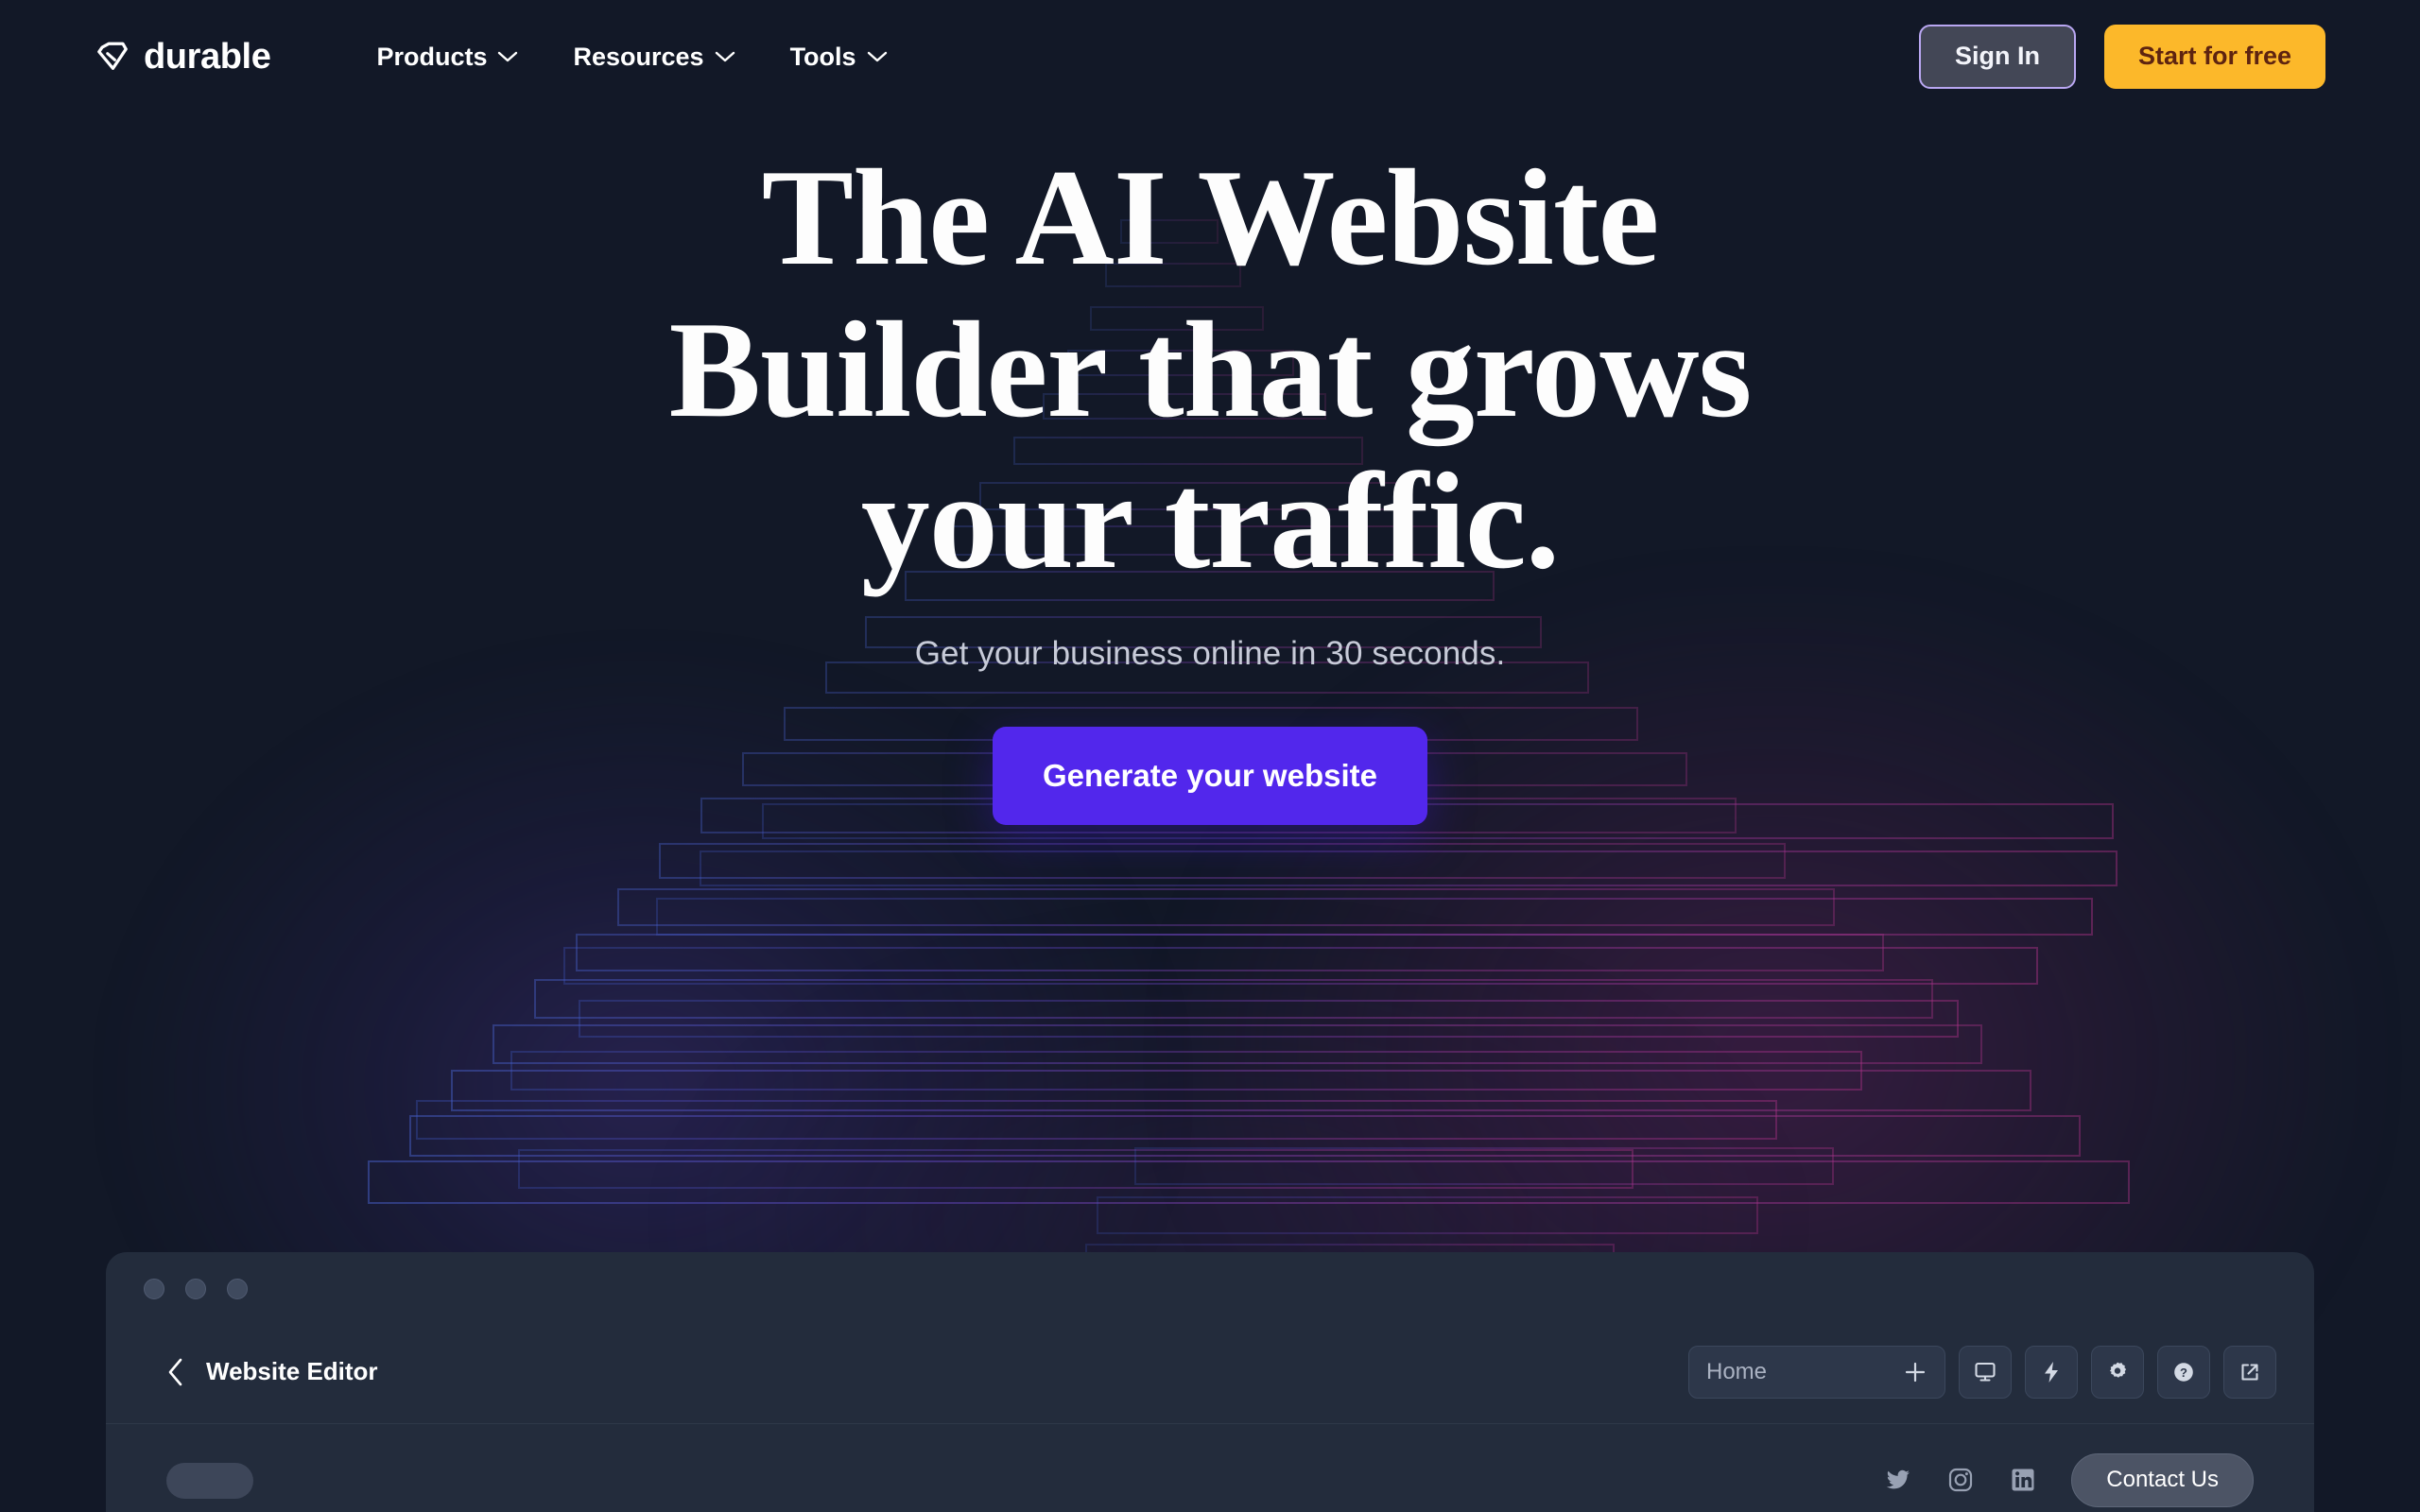  What do you see at coordinates (1210, 1372) in the screenshot?
I see `editor-toolbar: Website Editor Home ?` at bounding box center [1210, 1372].